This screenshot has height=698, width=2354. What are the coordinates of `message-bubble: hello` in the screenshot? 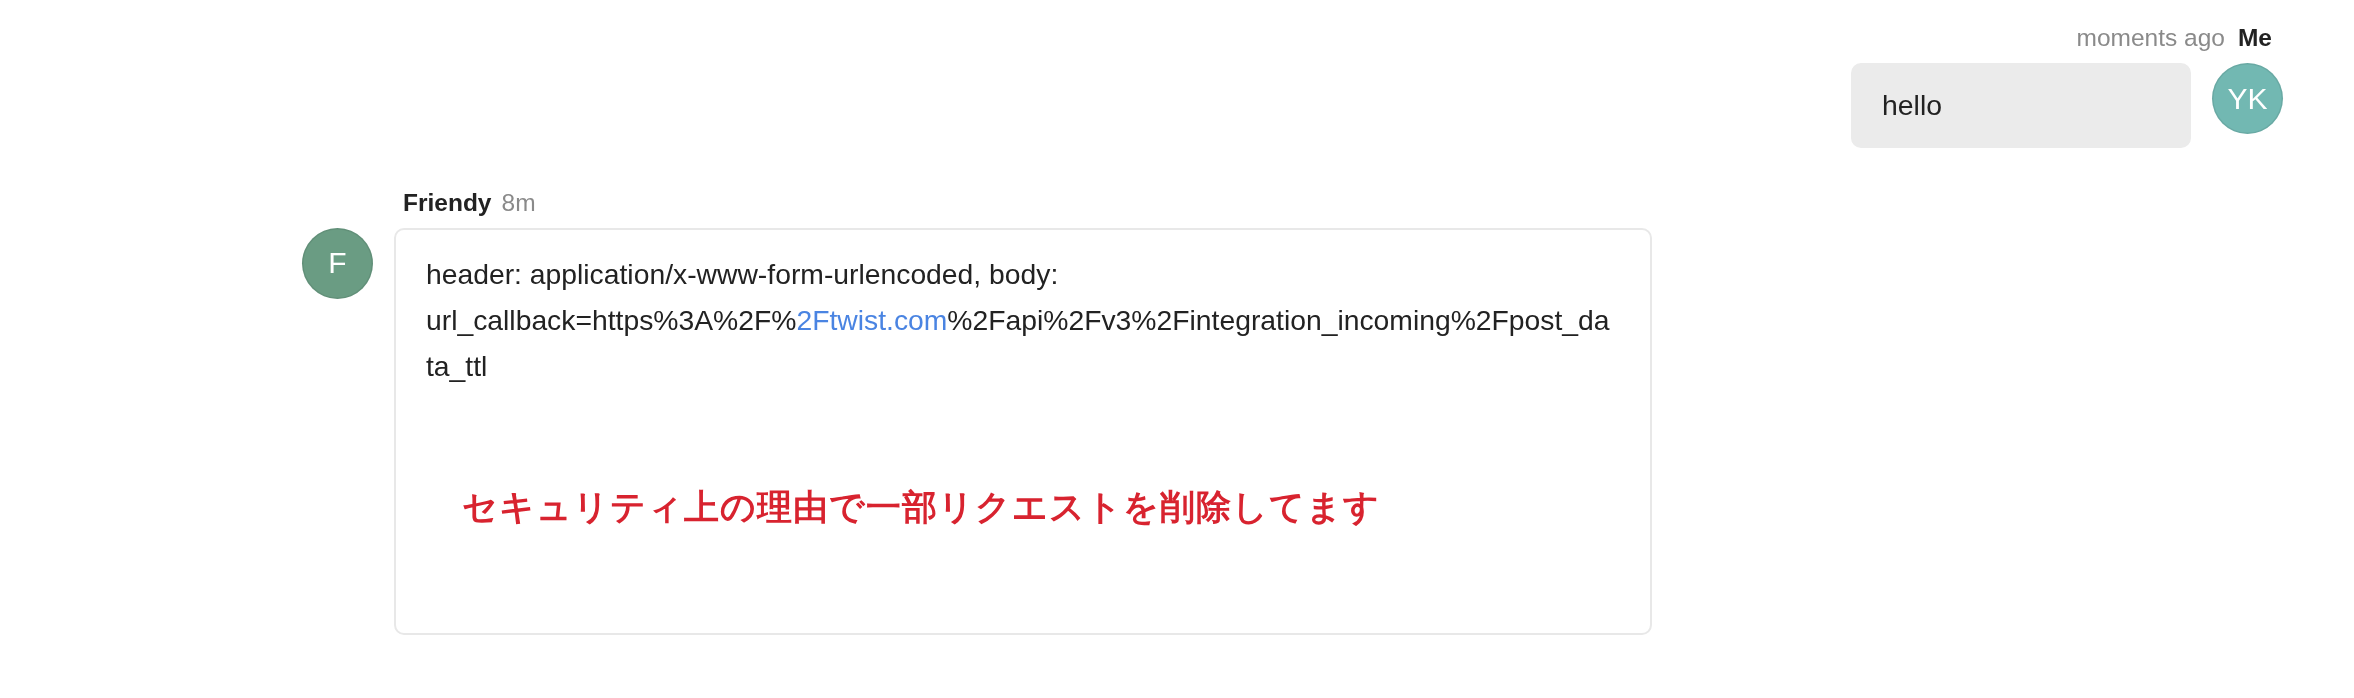 It's located at (2021, 106).